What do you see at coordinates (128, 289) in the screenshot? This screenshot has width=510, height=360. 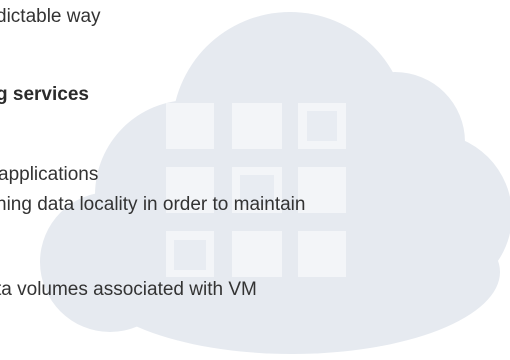 I see `text-line-5: ta volumes associated with VM` at bounding box center [128, 289].